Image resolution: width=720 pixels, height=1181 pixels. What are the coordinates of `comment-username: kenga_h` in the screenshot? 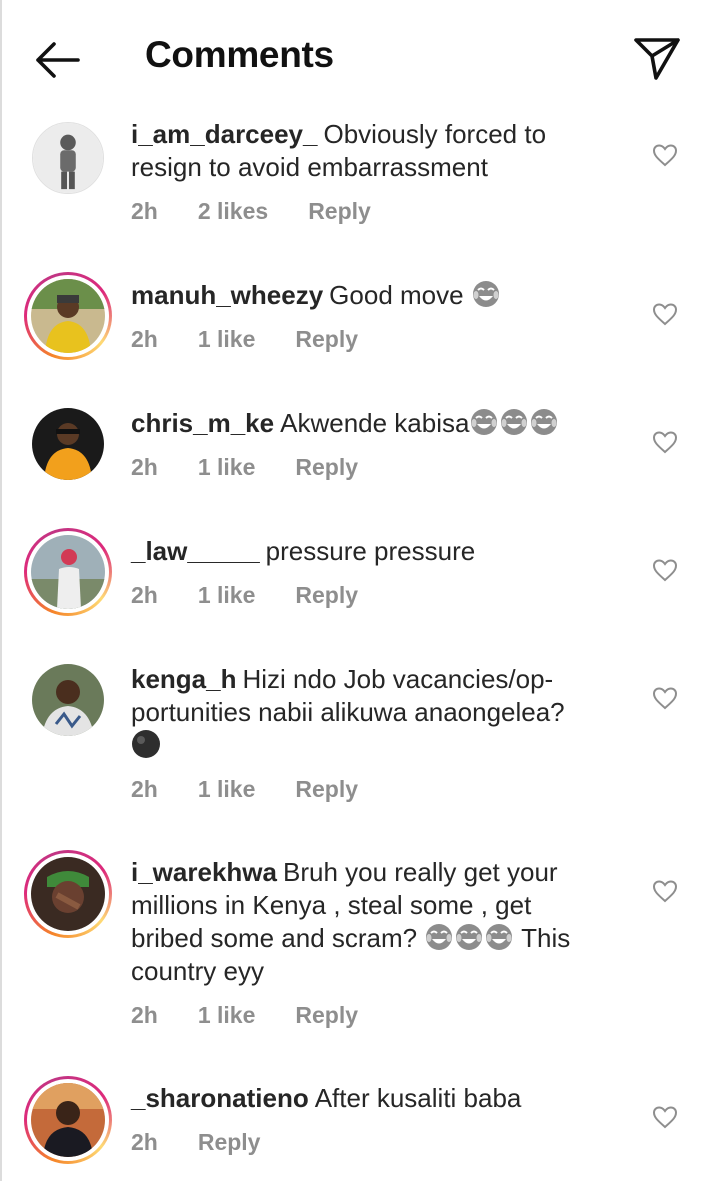 It's located at (184, 679).